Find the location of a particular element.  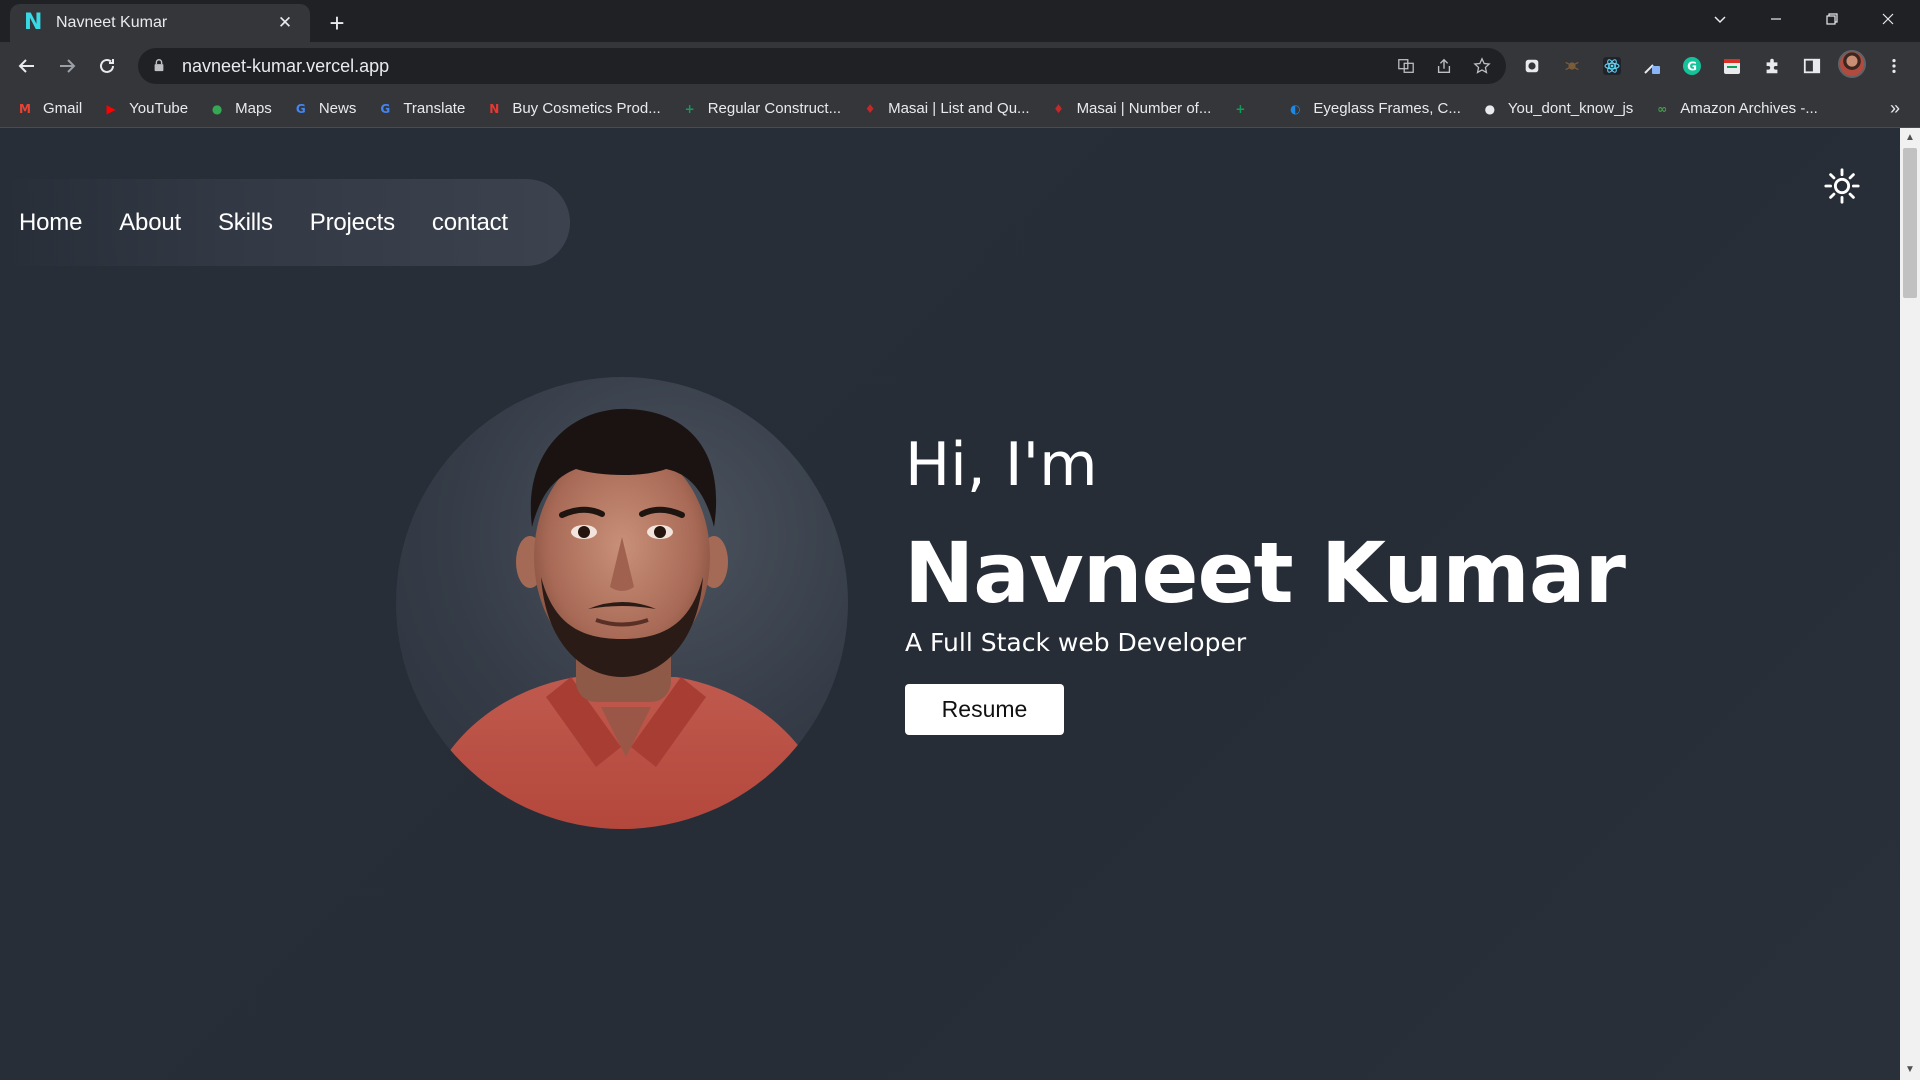

reload-icon is located at coordinates (107, 65).